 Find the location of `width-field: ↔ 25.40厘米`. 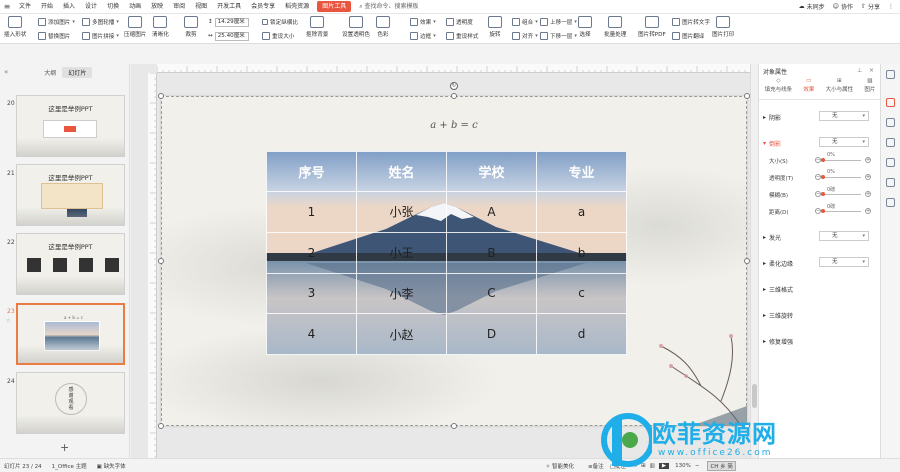

width-field: ↔ 25.40厘米 is located at coordinates (228, 36).